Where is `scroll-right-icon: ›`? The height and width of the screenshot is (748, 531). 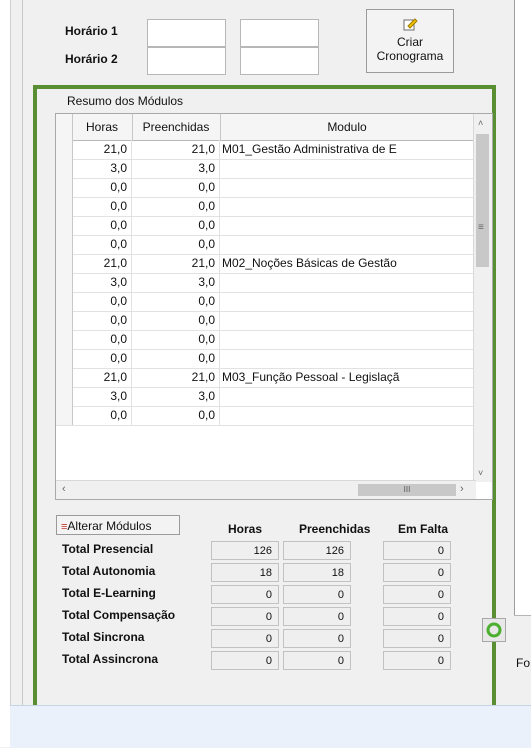
scroll-right-icon: › is located at coordinates (462, 489).